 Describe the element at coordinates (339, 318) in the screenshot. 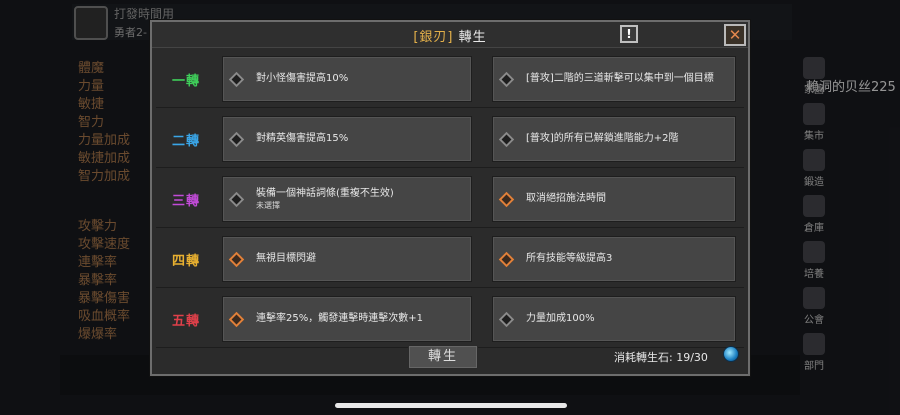

I see `option-text: 連擊率25%，觸發連擊時連擊次數+1` at that location.